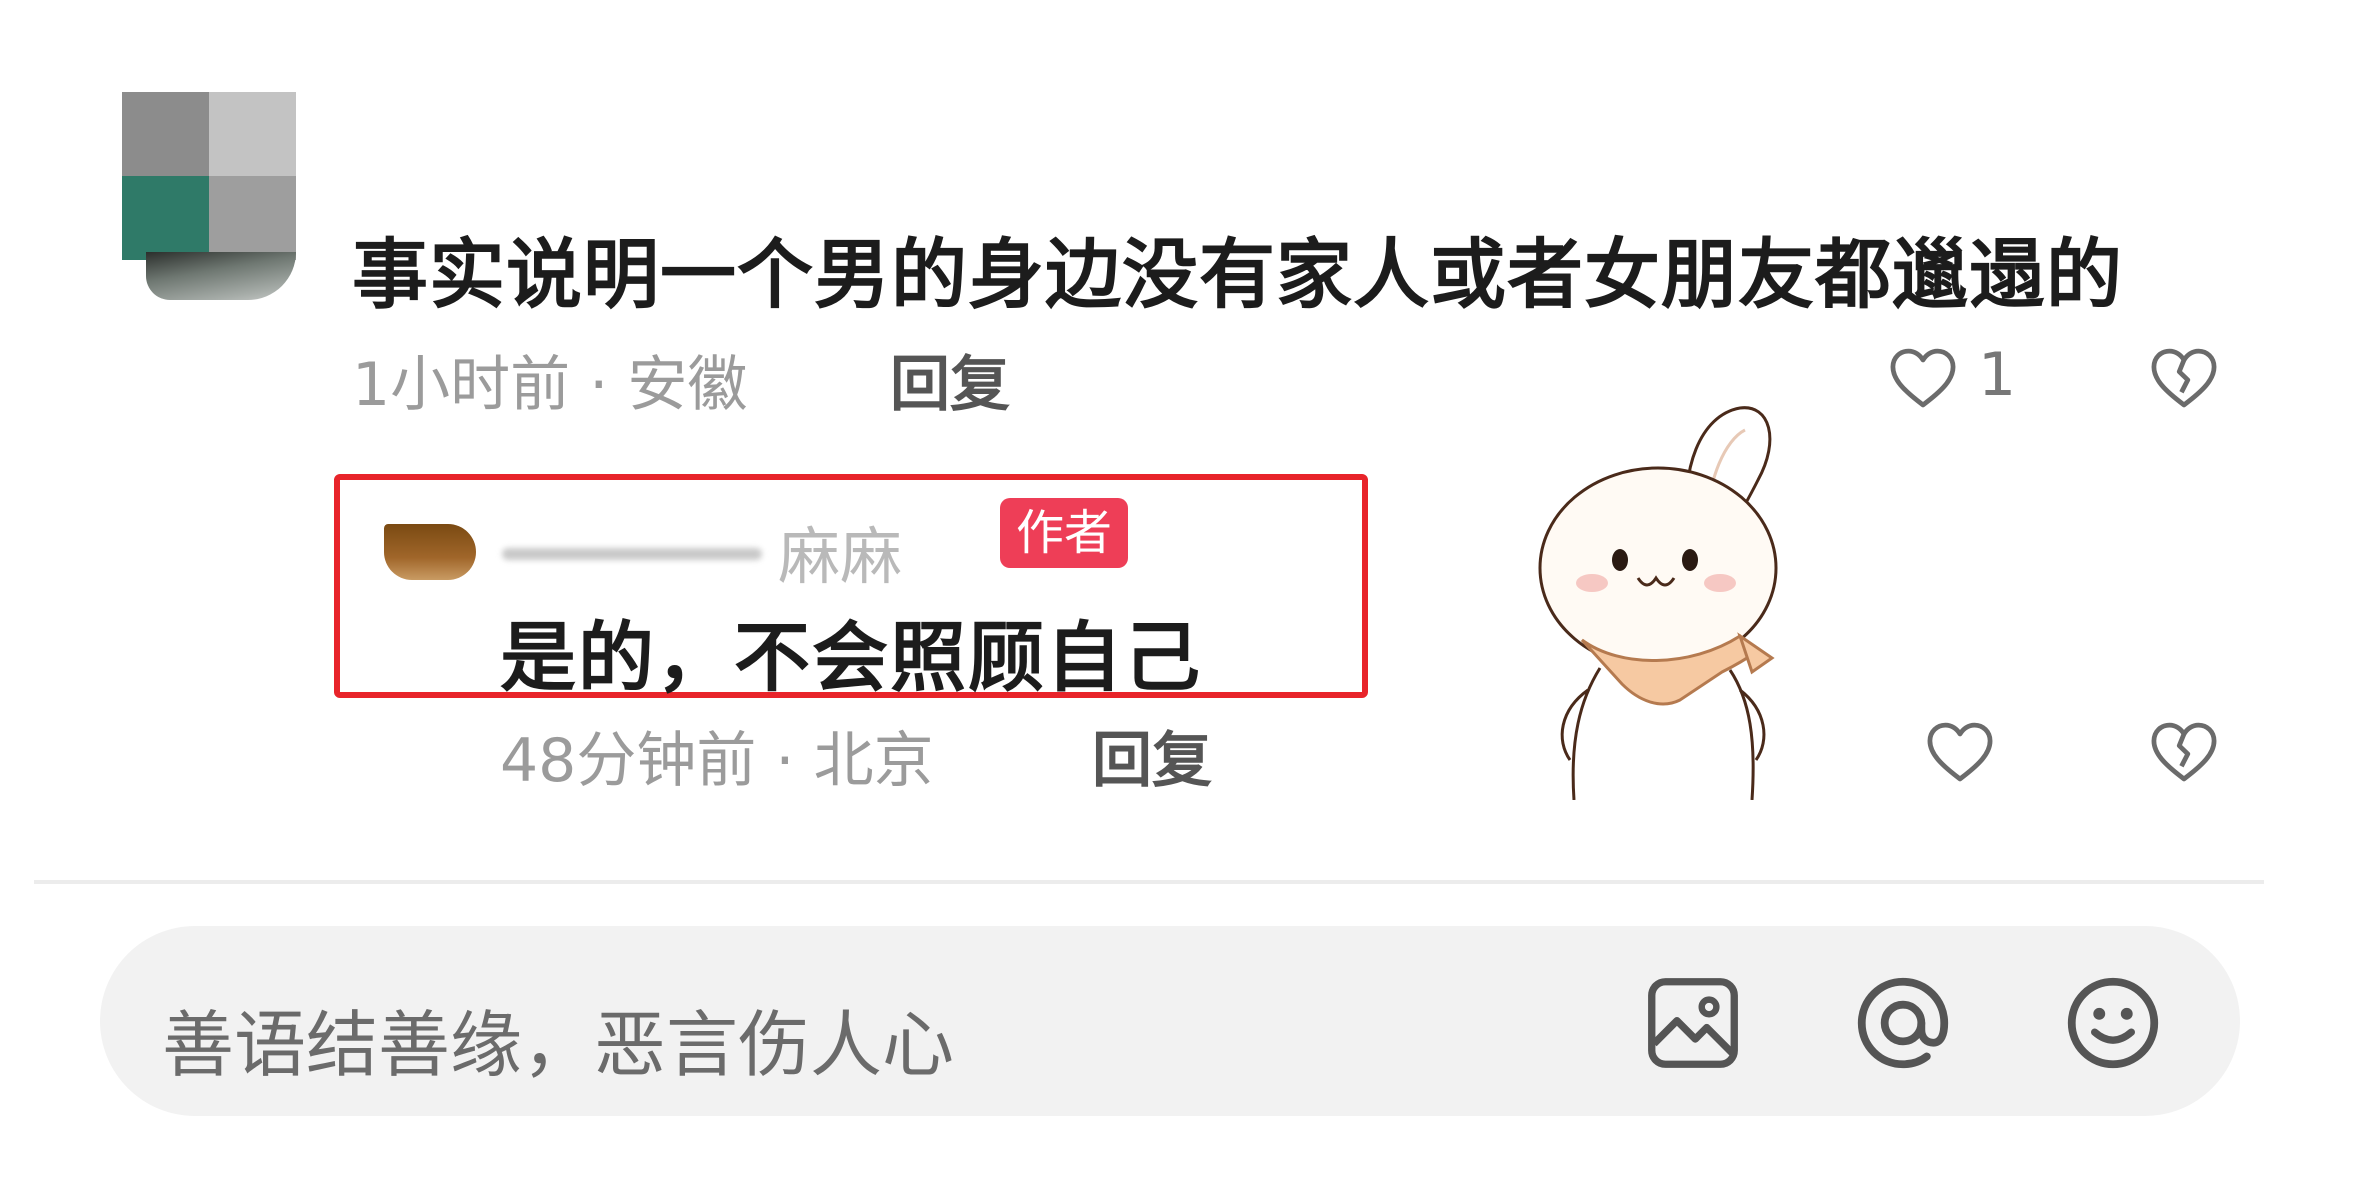 This screenshot has width=2365, height=1177. I want to click on reply-username: 麻麻, so click(840, 551).